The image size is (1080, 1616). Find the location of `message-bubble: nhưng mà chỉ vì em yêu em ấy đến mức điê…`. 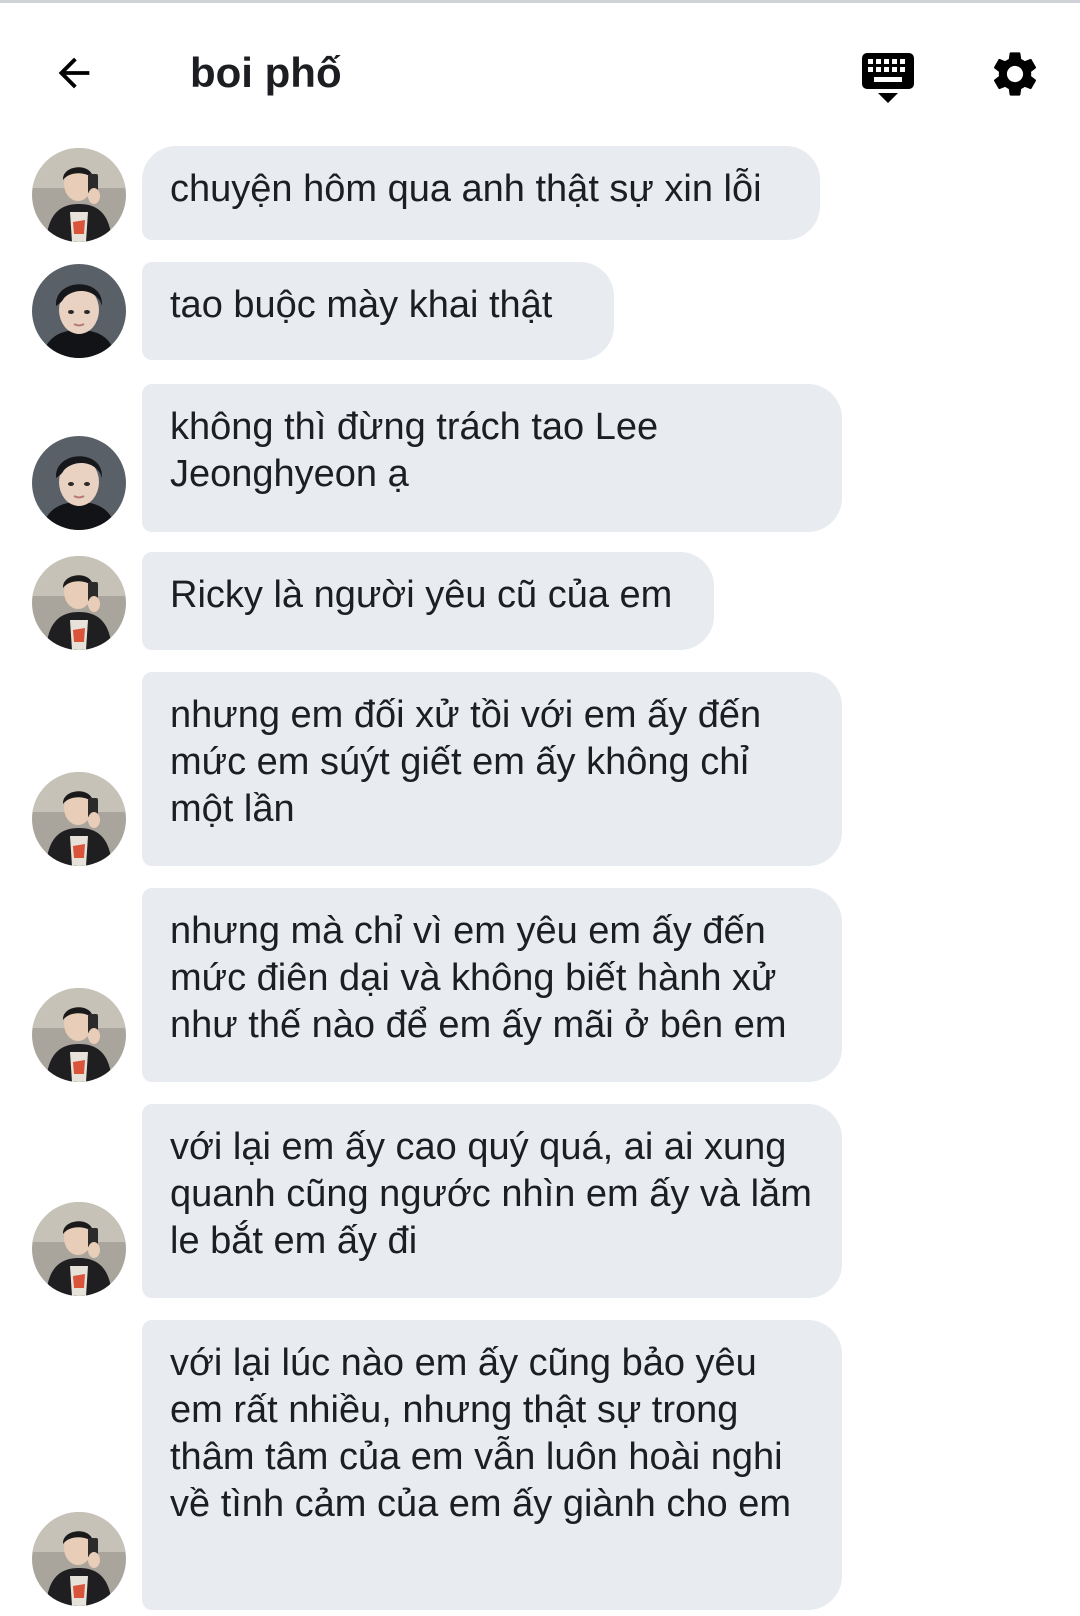

message-bubble: nhưng mà chỉ vì em yêu em ấy đến mức điê… is located at coordinates (492, 985).